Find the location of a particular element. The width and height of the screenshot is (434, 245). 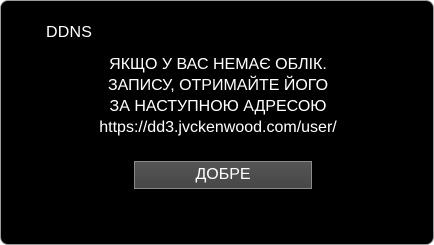

message-line-1: ЯКЩО У ВАС НЕМАЄ ОБЛІК. is located at coordinates (218, 64).